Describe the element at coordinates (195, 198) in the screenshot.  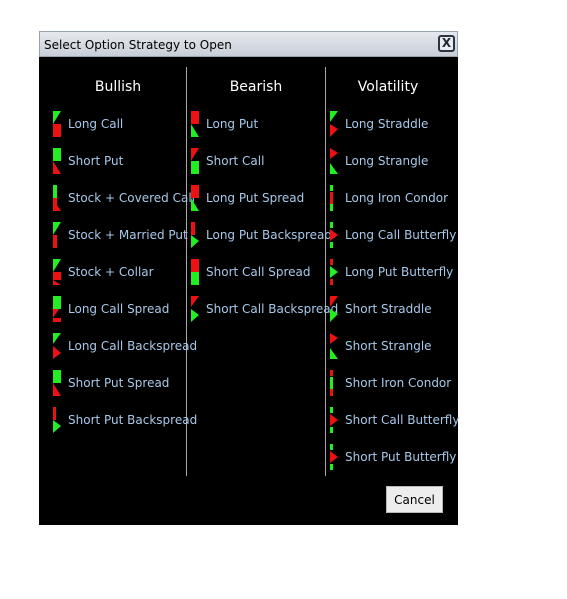
I see `long-put-spread-icon` at that location.